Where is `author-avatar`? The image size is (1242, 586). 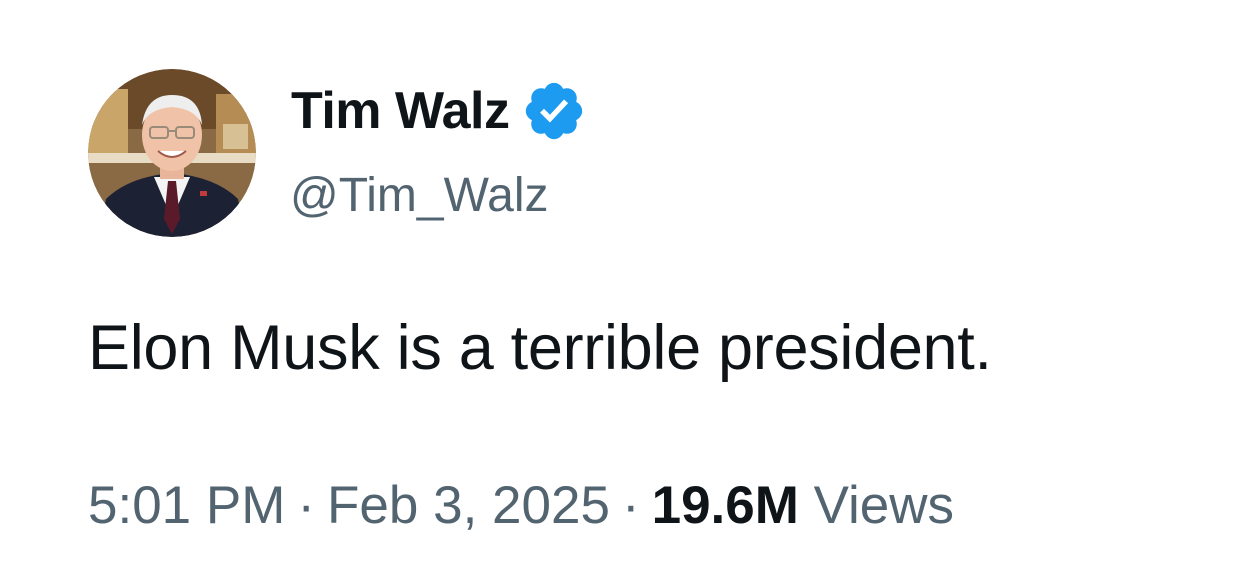
author-avatar is located at coordinates (172, 153).